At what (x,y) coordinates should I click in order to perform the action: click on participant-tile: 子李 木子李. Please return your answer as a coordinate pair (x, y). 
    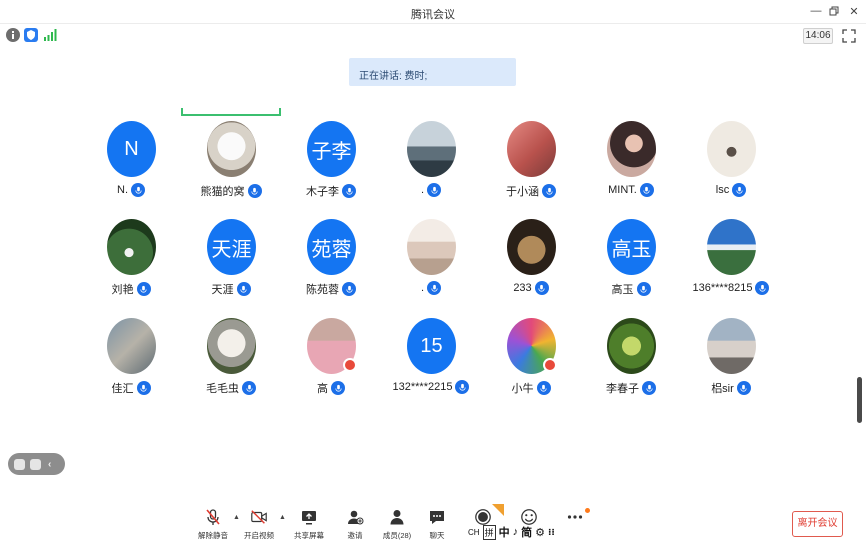
    Looking at the image, I should click on (331, 167).